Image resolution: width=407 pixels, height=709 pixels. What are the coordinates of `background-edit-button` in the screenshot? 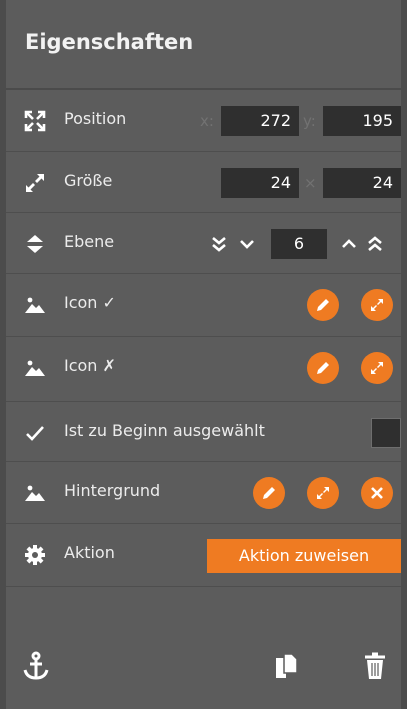 It's located at (269, 493).